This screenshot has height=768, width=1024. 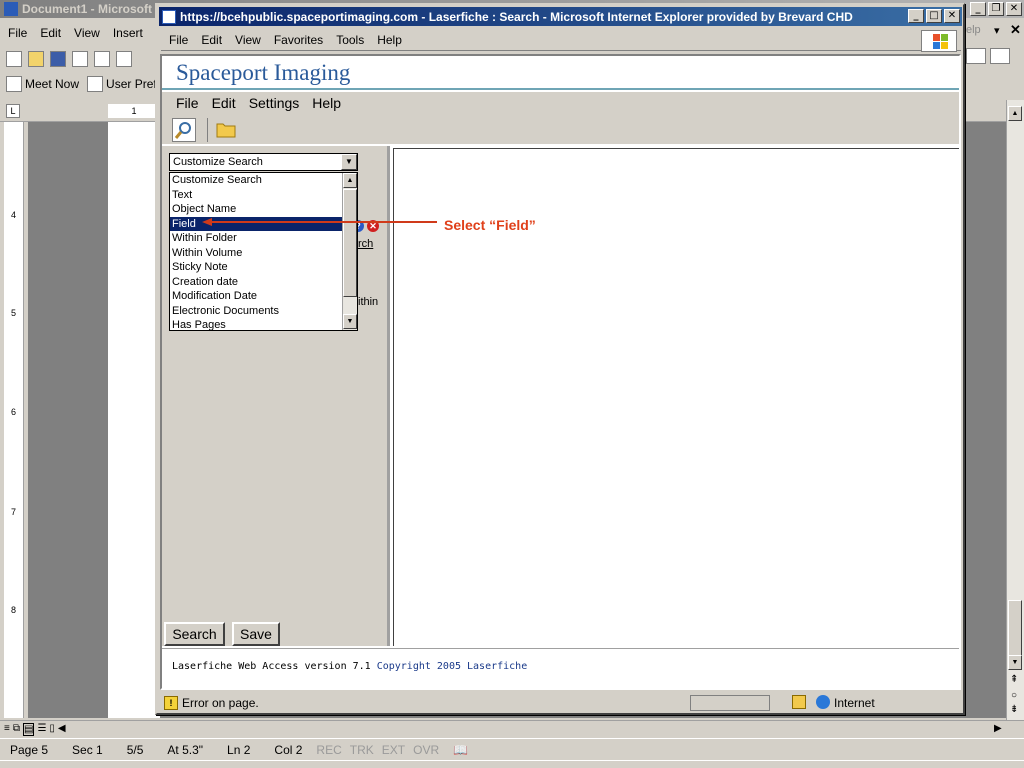 What do you see at coordinates (207, 222) in the screenshot?
I see `annotation-arrow-head` at bounding box center [207, 222].